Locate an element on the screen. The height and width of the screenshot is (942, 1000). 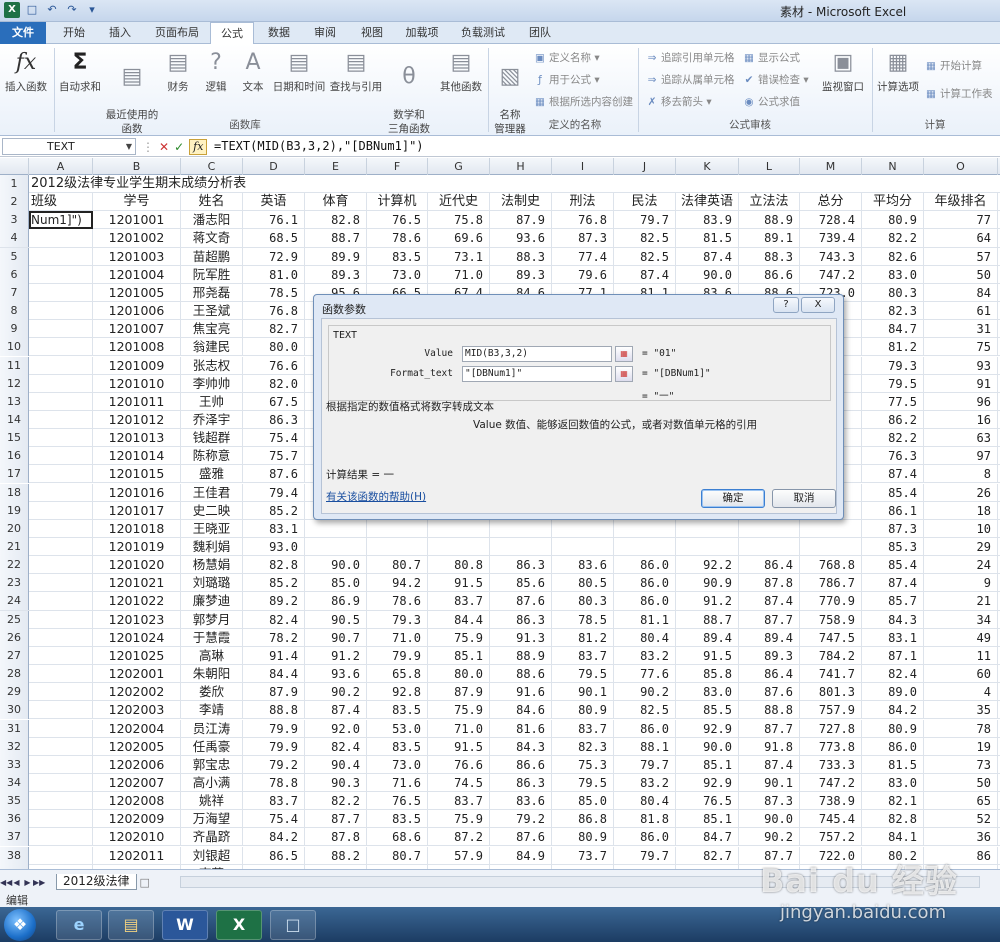
cell: 81.6 is located at coordinates (521, 728).